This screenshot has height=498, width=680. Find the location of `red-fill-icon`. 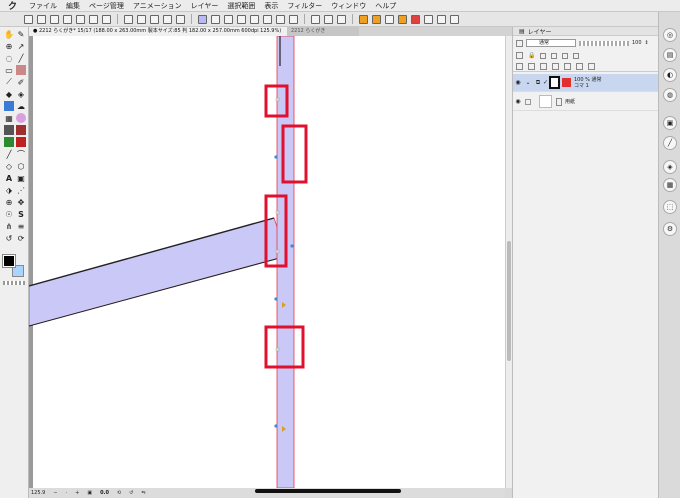

red-fill-icon is located at coordinates (21, 142).